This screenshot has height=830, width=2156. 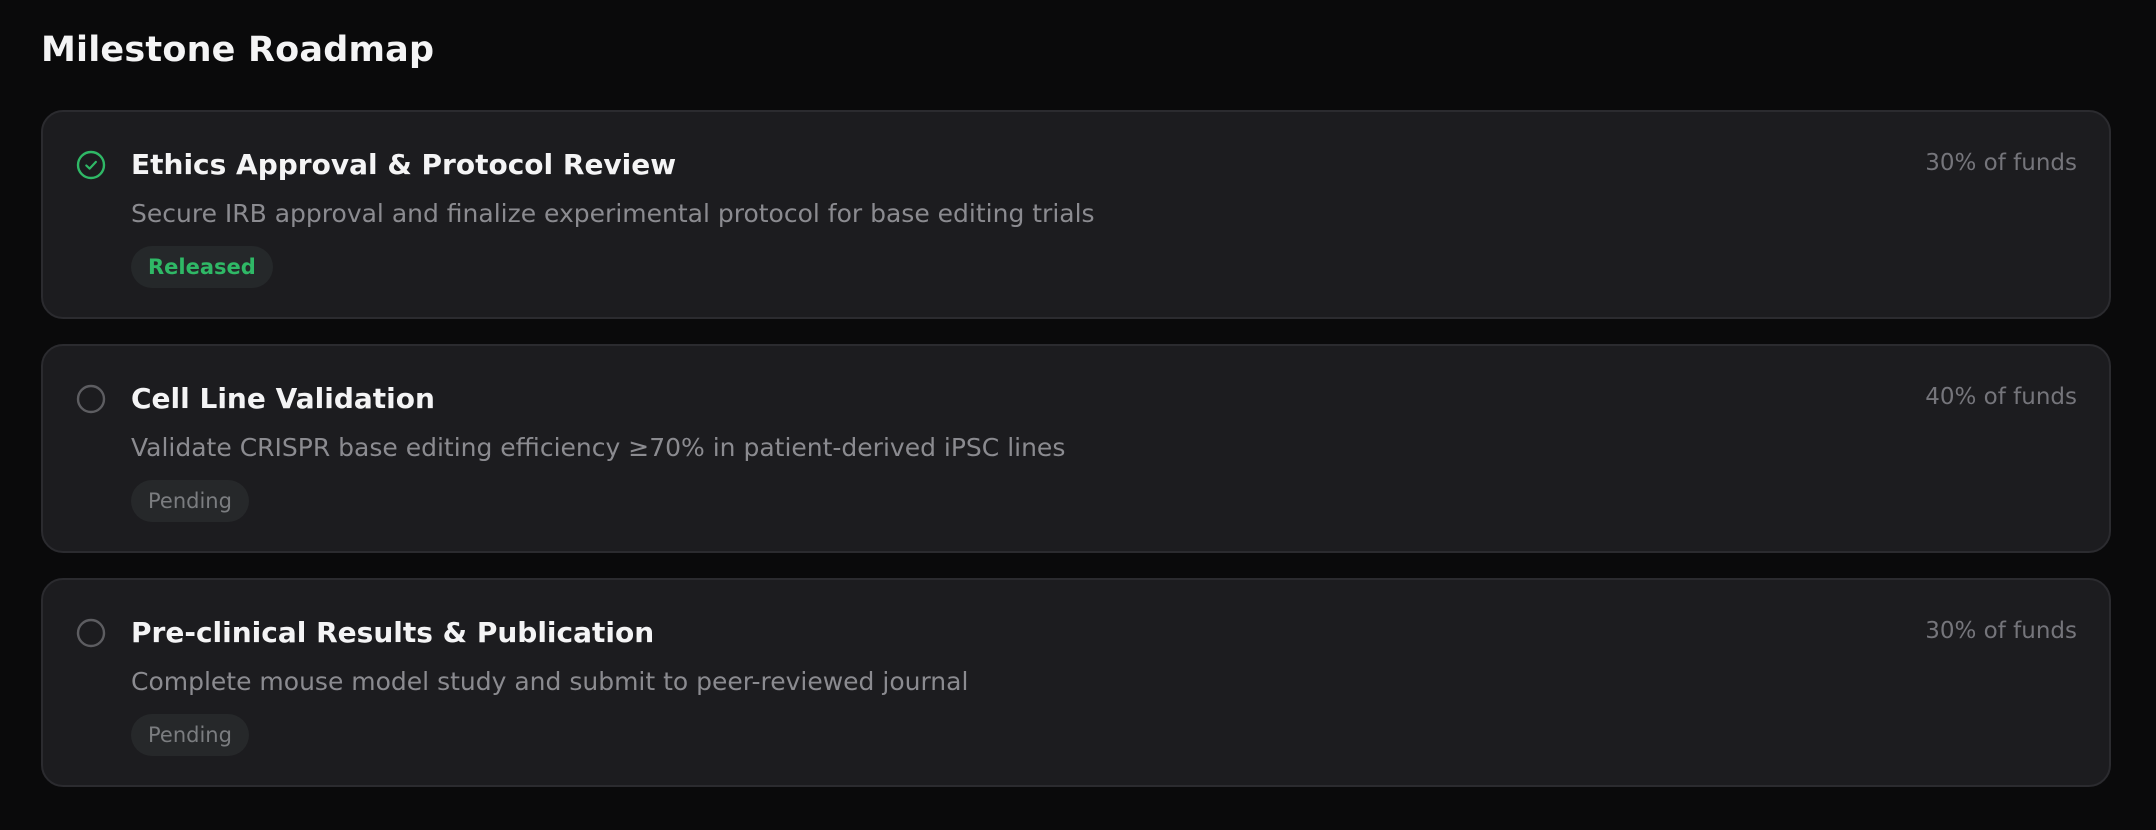 What do you see at coordinates (404, 164) in the screenshot?
I see `milestone-title: Ethics Approval & Protocol Review` at bounding box center [404, 164].